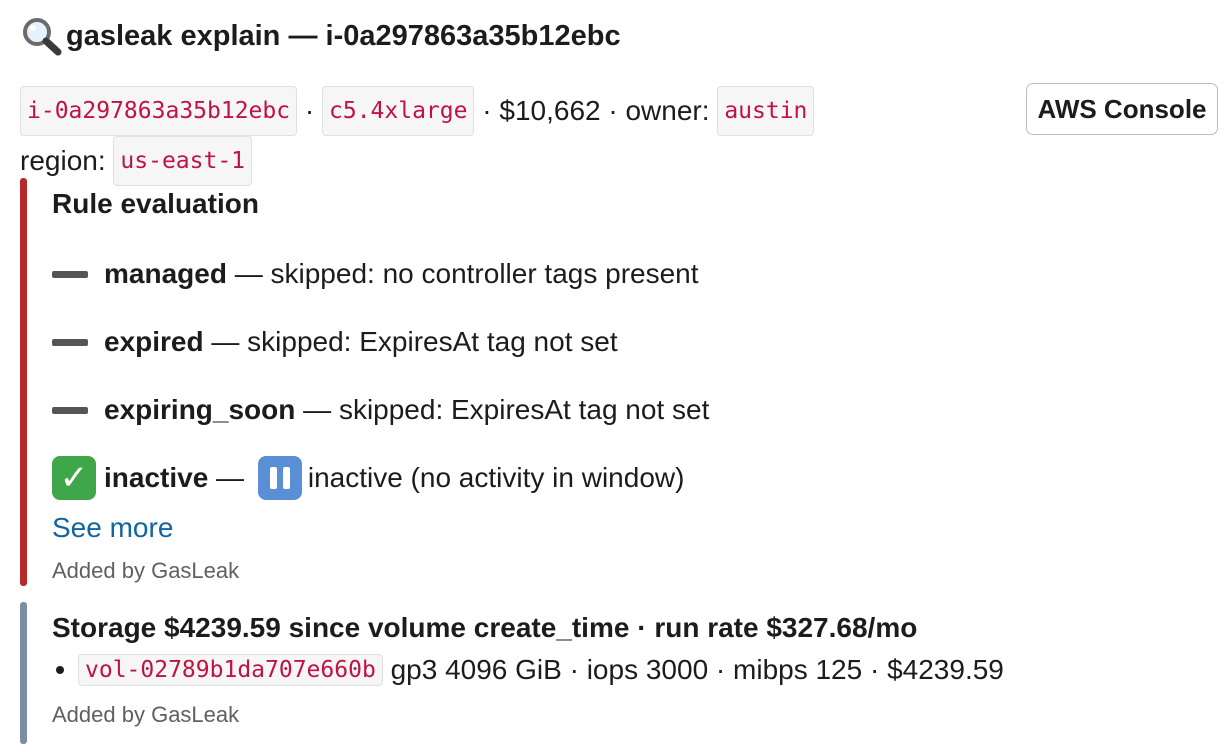  I want to click on rule-name: expiring_soon, so click(200, 409).